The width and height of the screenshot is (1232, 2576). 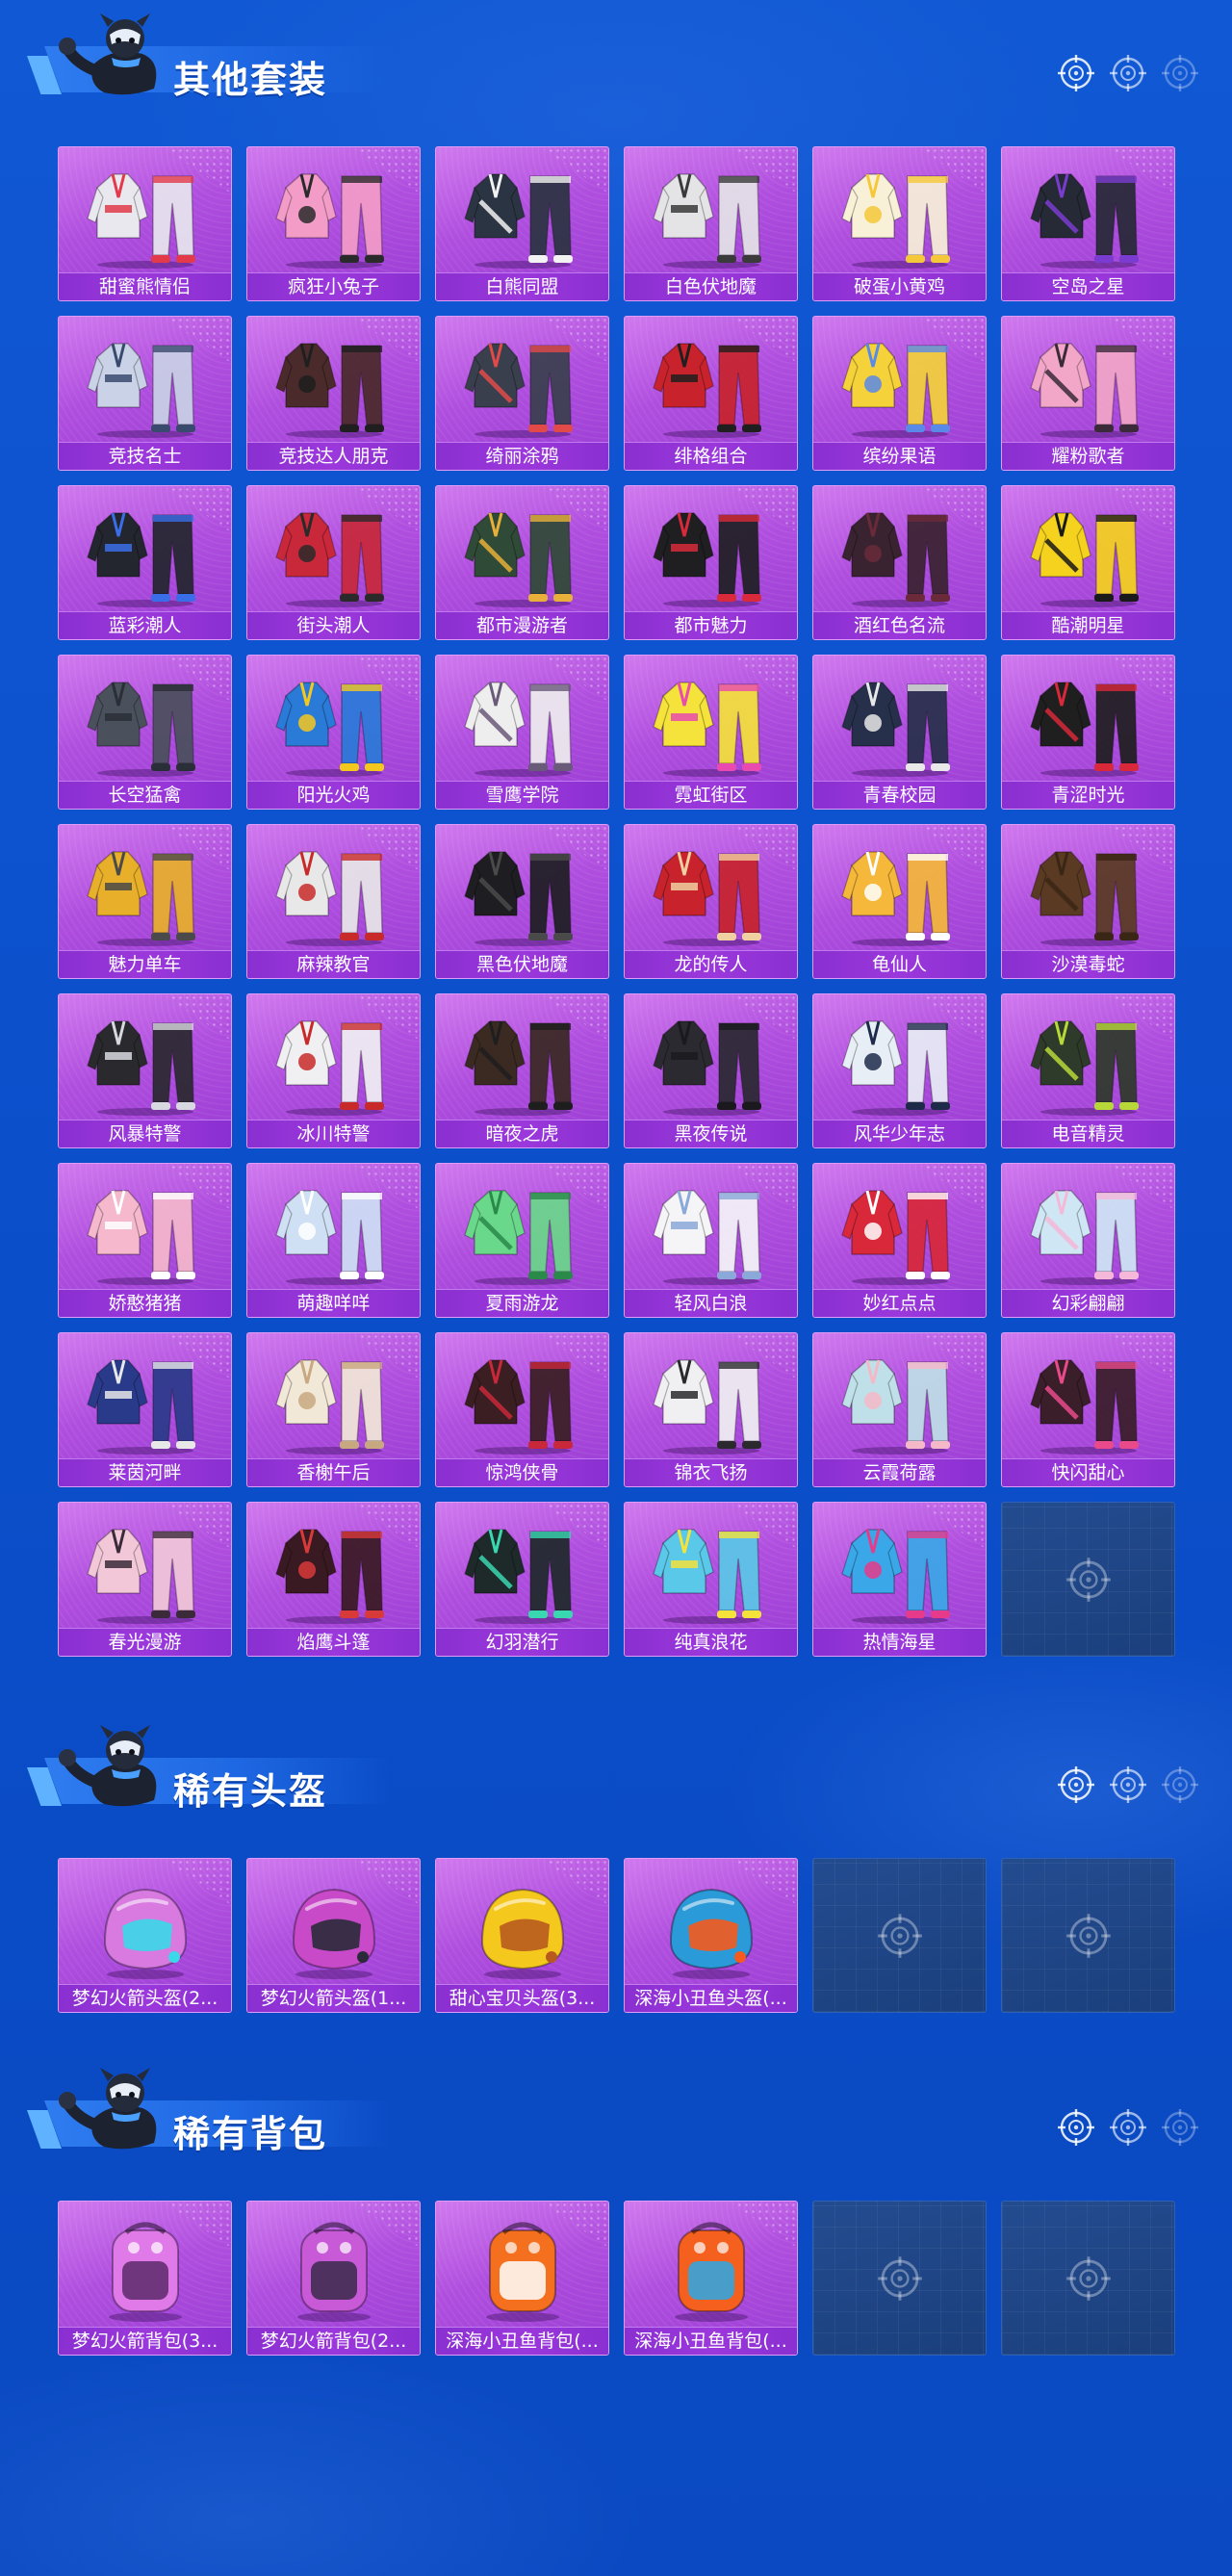 What do you see at coordinates (1128, 2127) in the screenshot?
I see `section-decoration-targets` at bounding box center [1128, 2127].